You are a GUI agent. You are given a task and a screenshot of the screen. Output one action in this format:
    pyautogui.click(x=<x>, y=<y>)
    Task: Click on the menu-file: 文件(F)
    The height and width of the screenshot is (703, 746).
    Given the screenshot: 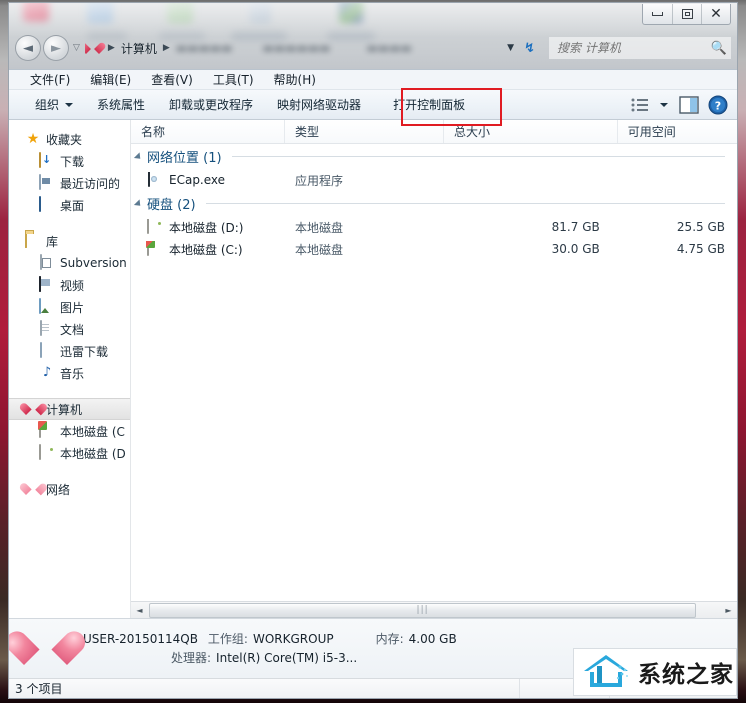 What is the action you would take?
    pyautogui.click(x=50, y=79)
    